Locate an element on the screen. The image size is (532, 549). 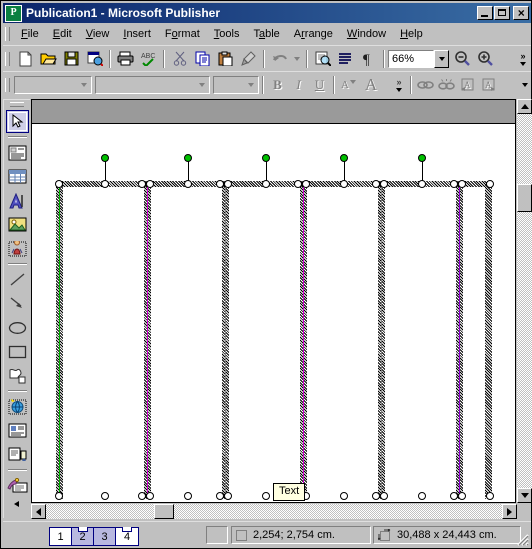
zoom-dropdown-button is located at coordinates (441, 58).